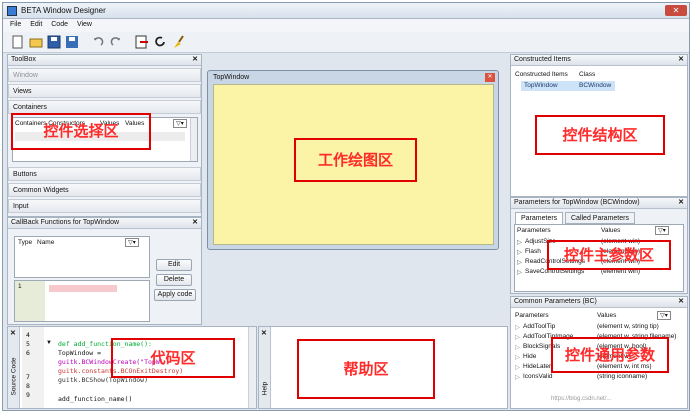 This screenshot has width=694, height=413. What do you see at coordinates (104, 60) in the screenshot?
I see `toolbox-header: ToolBox ✕` at bounding box center [104, 60].